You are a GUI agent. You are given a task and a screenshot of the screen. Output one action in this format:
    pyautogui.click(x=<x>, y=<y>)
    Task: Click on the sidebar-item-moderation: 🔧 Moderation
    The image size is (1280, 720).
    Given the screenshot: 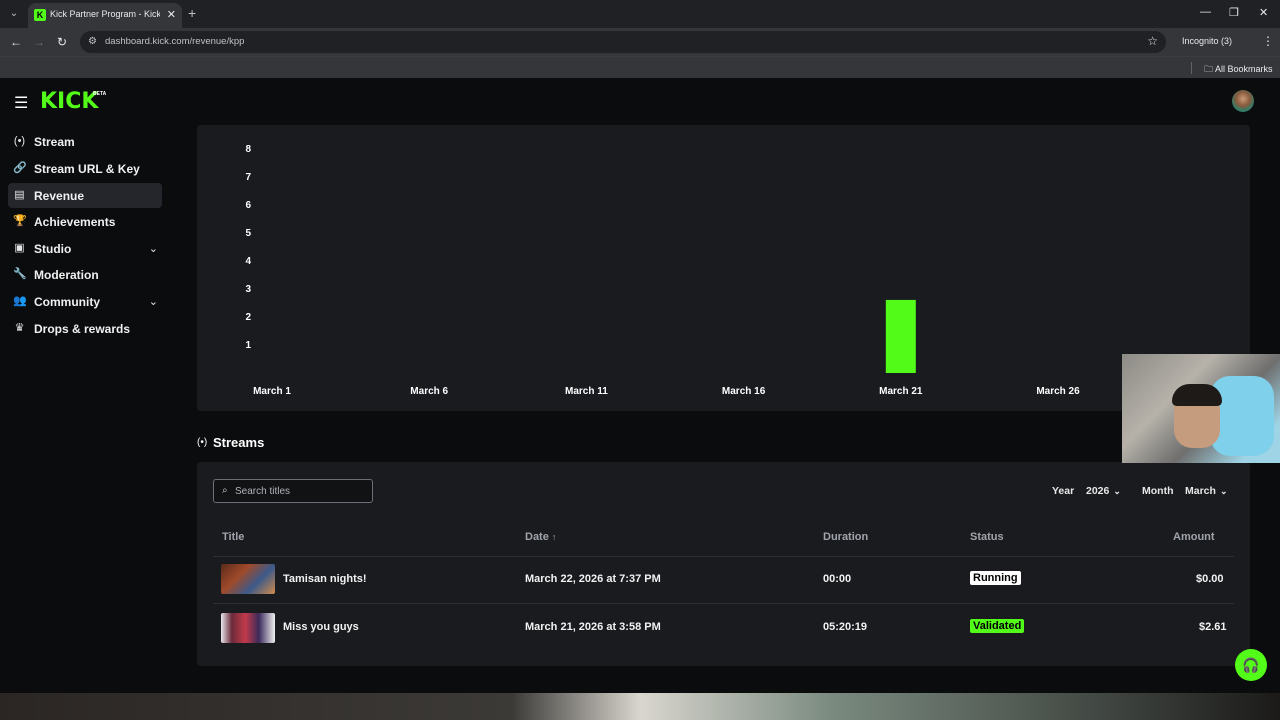 What is the action you would take?
    pyautogui.click(x=85, y=274)
    